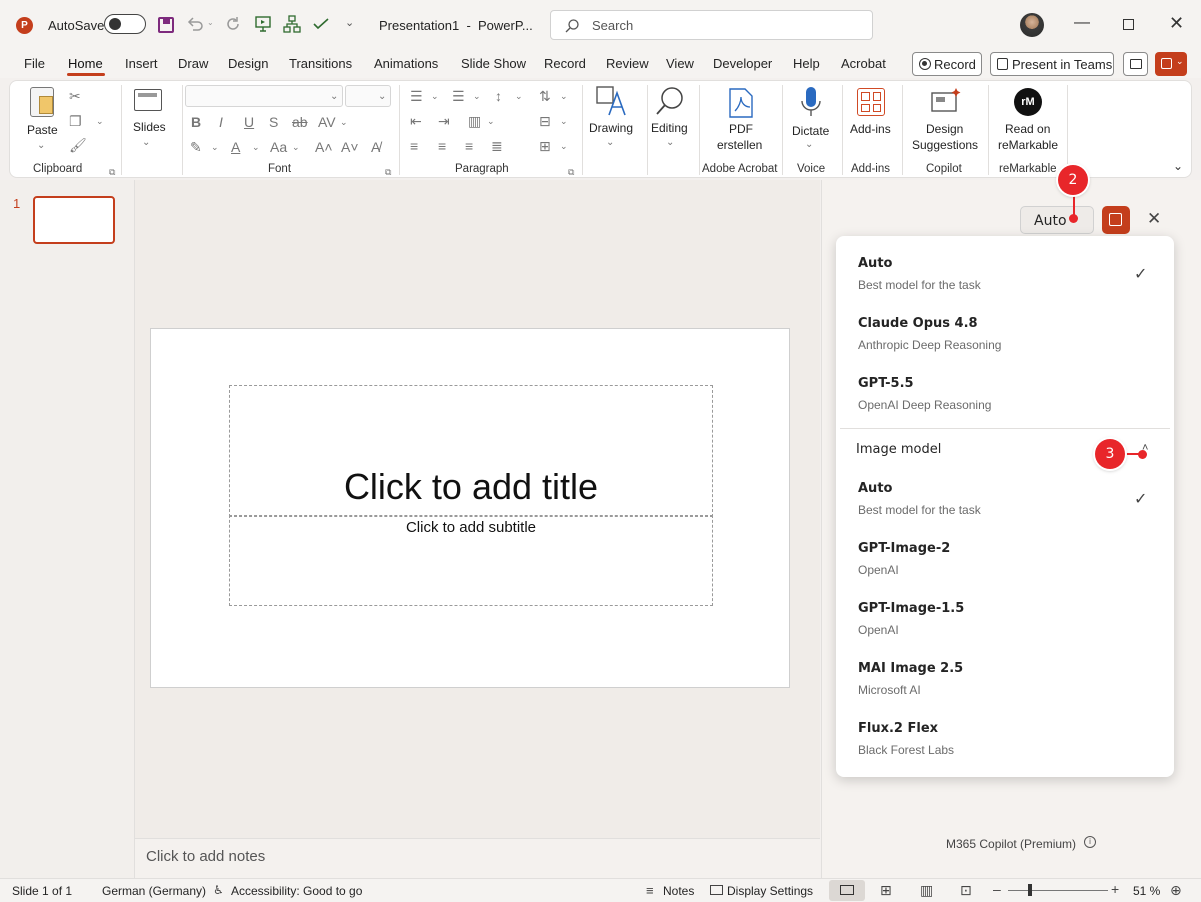  I want to click on decrease-indent-icon: ⇤, so click(416, 121).